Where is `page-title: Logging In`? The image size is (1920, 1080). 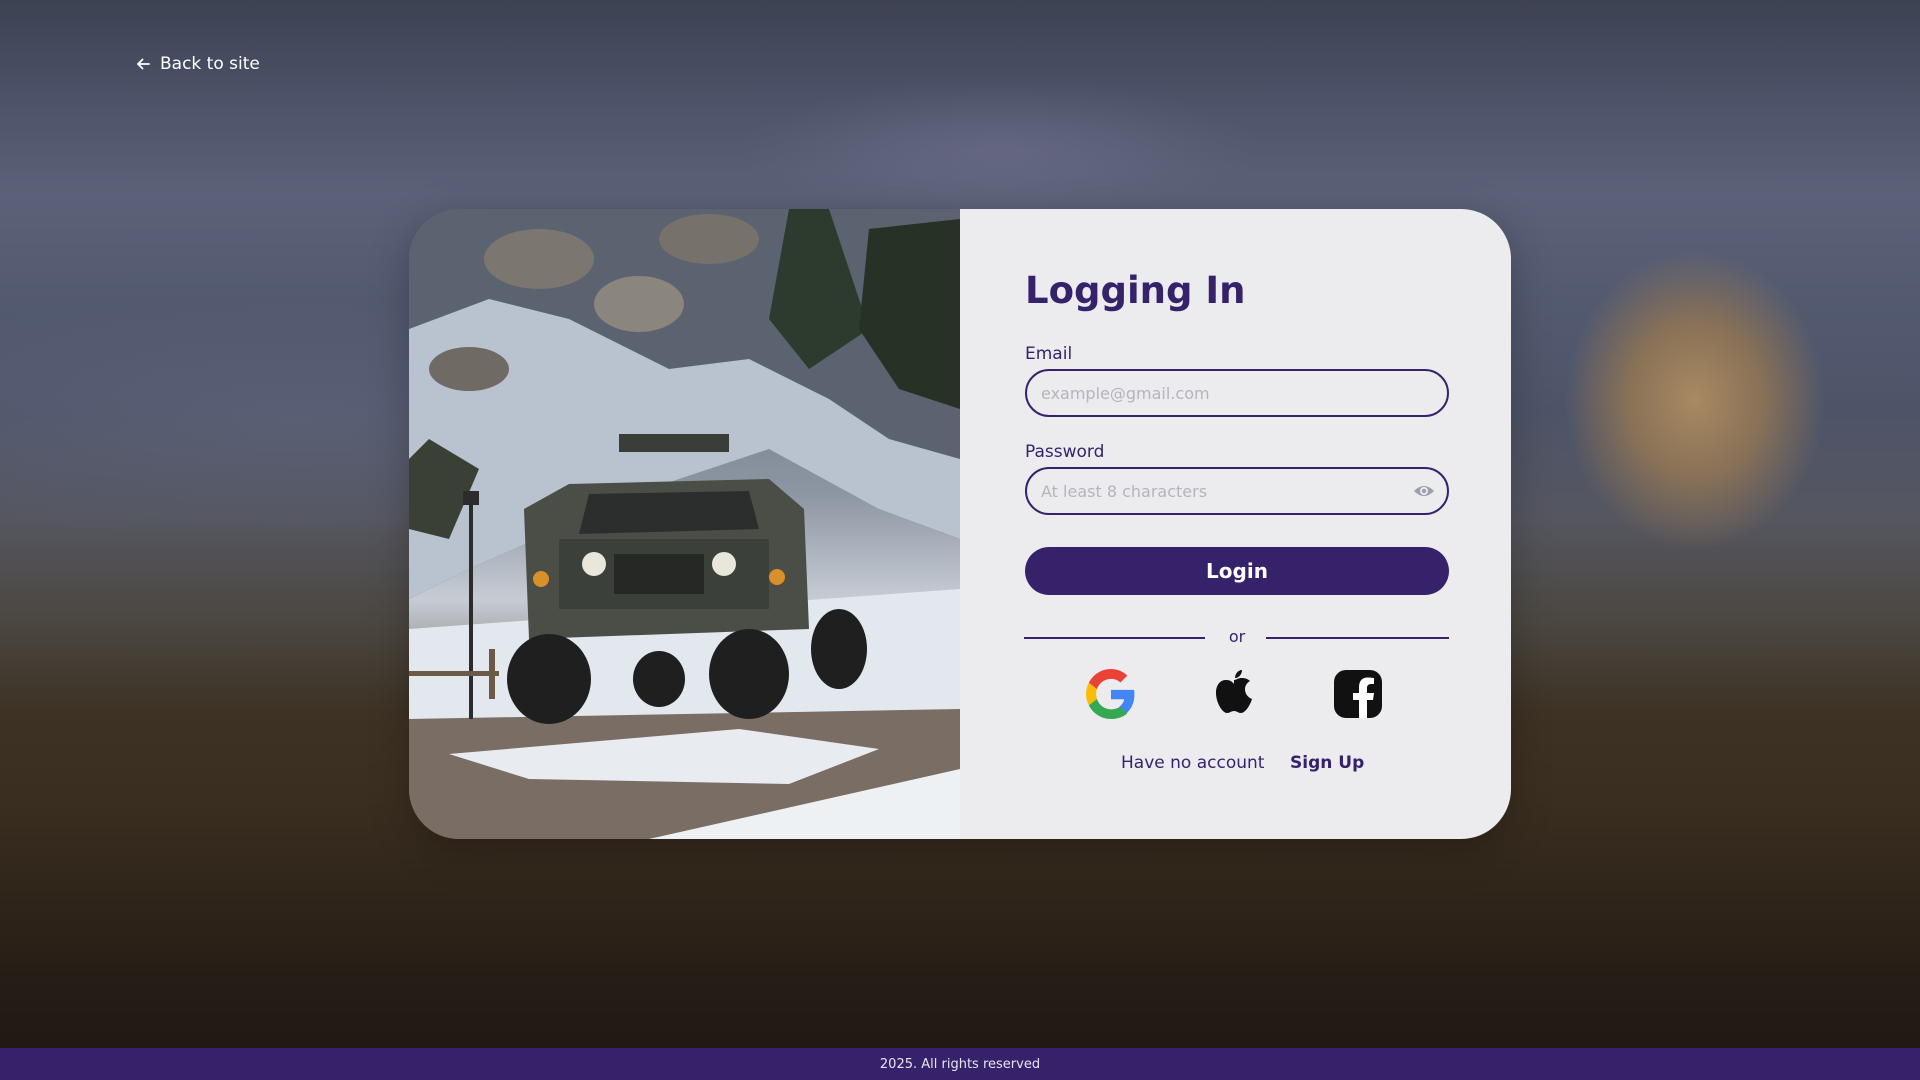 page-title: Logging In is located at coordinates (1135, 290).